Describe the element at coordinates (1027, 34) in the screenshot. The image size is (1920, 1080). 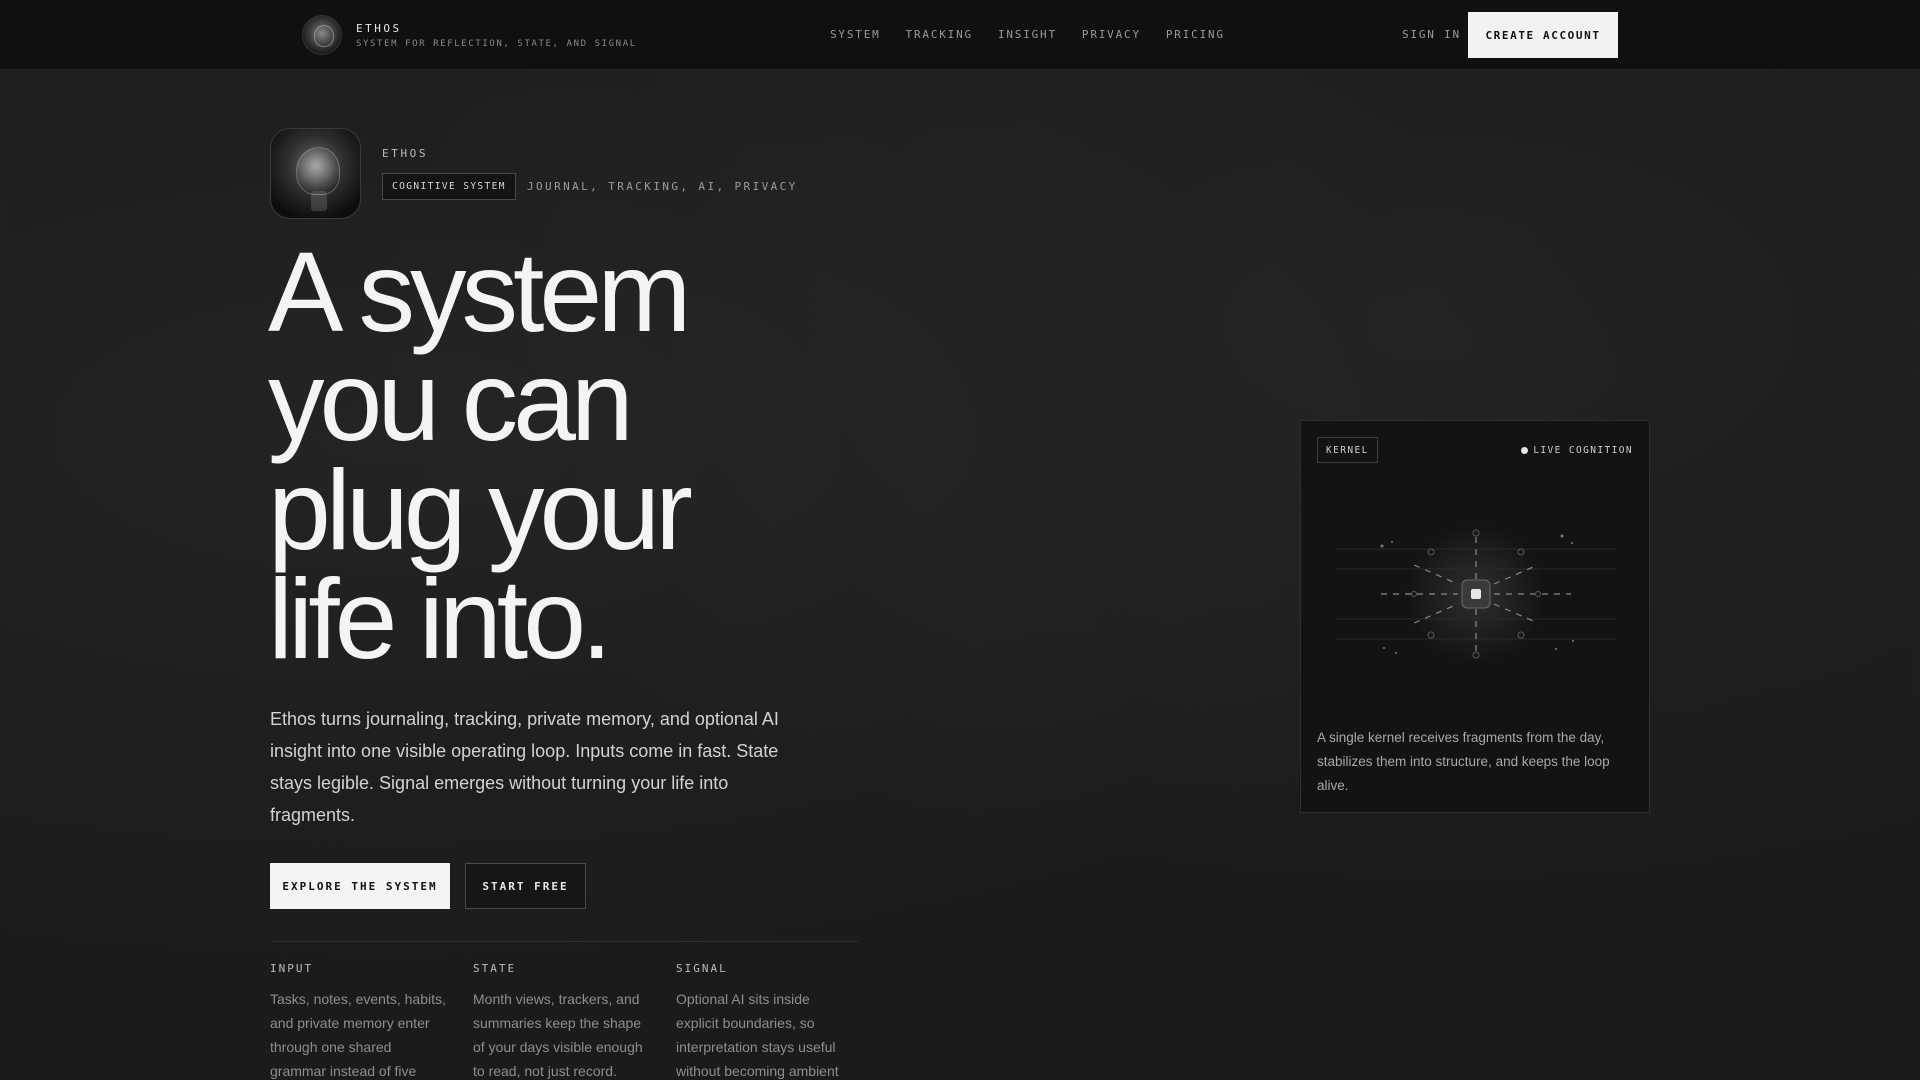
I see `nav-link-insight: INSIGHT` at that location.